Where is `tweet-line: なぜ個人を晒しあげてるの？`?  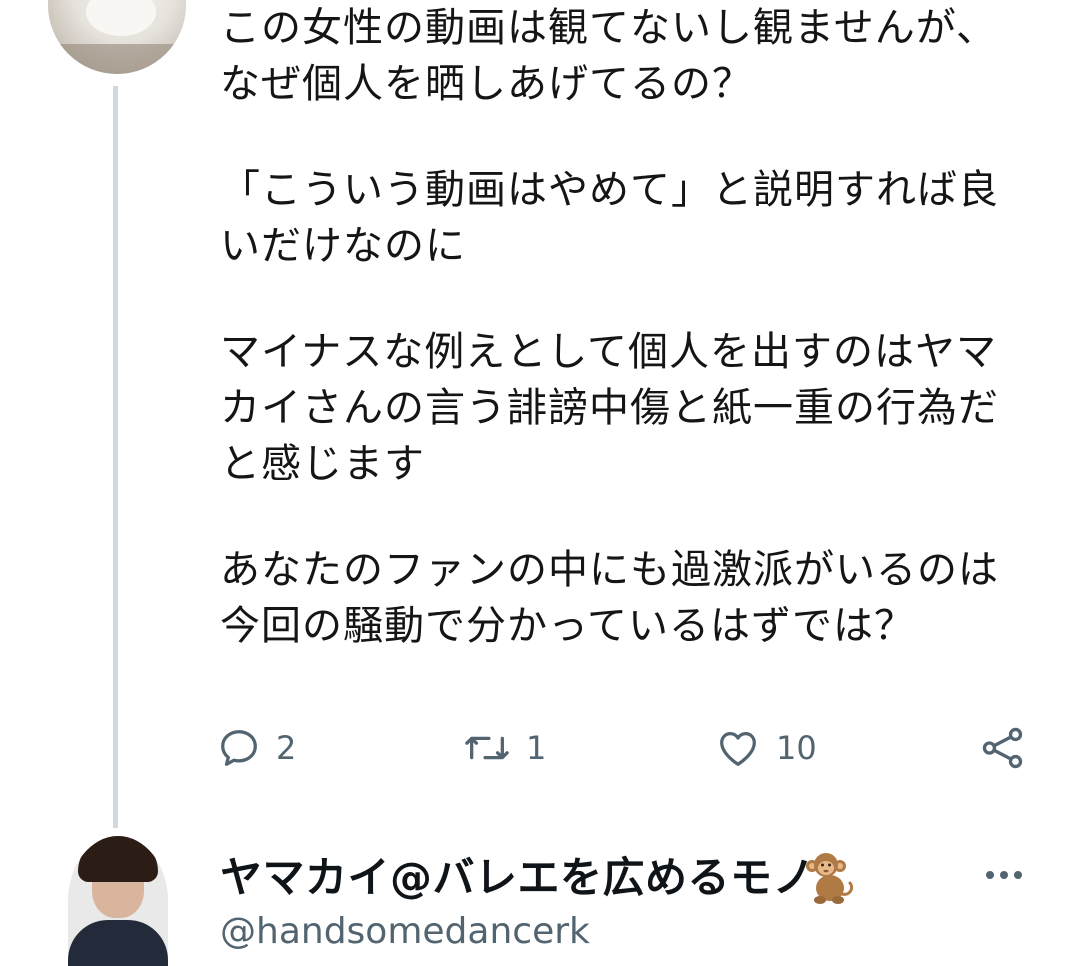 tweet-line: なぜ個人を晒しあげてるの？ is located at coordinates (486, 84).